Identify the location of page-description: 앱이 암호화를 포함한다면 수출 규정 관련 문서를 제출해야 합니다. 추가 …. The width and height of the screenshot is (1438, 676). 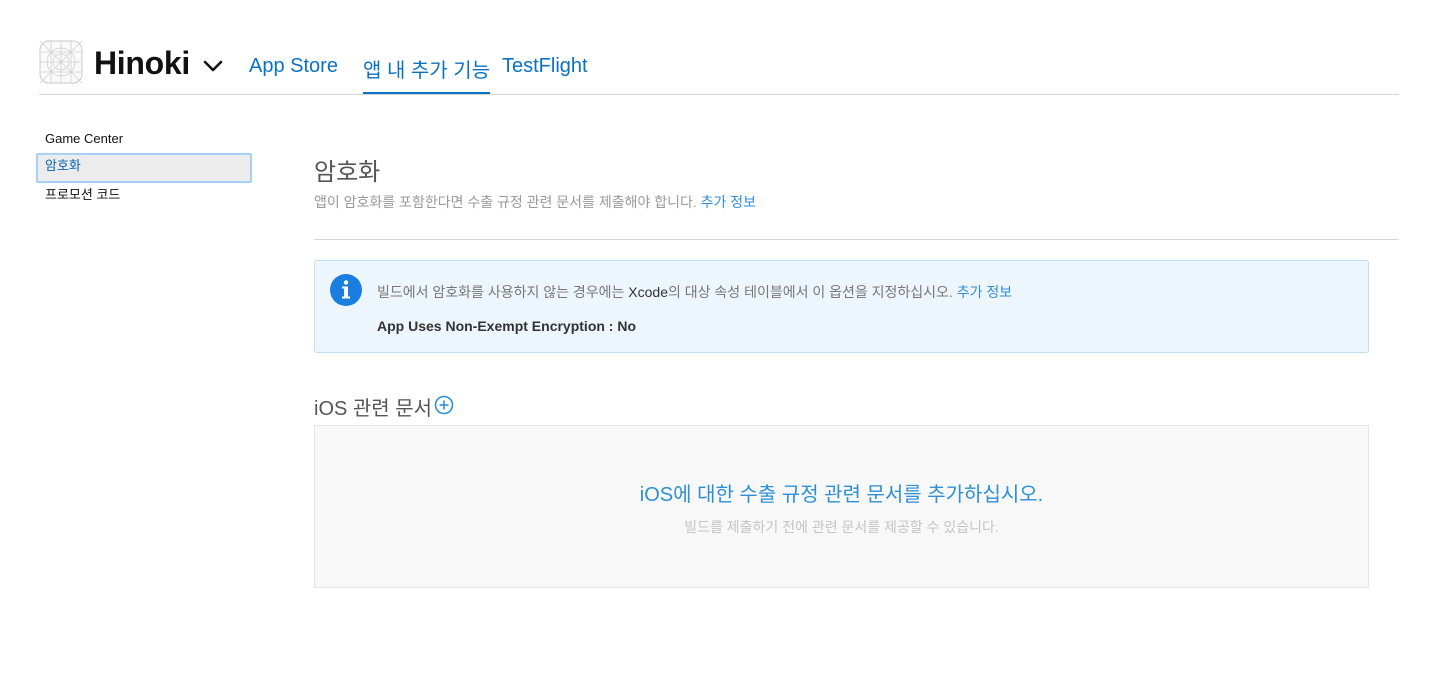
(535, 202).